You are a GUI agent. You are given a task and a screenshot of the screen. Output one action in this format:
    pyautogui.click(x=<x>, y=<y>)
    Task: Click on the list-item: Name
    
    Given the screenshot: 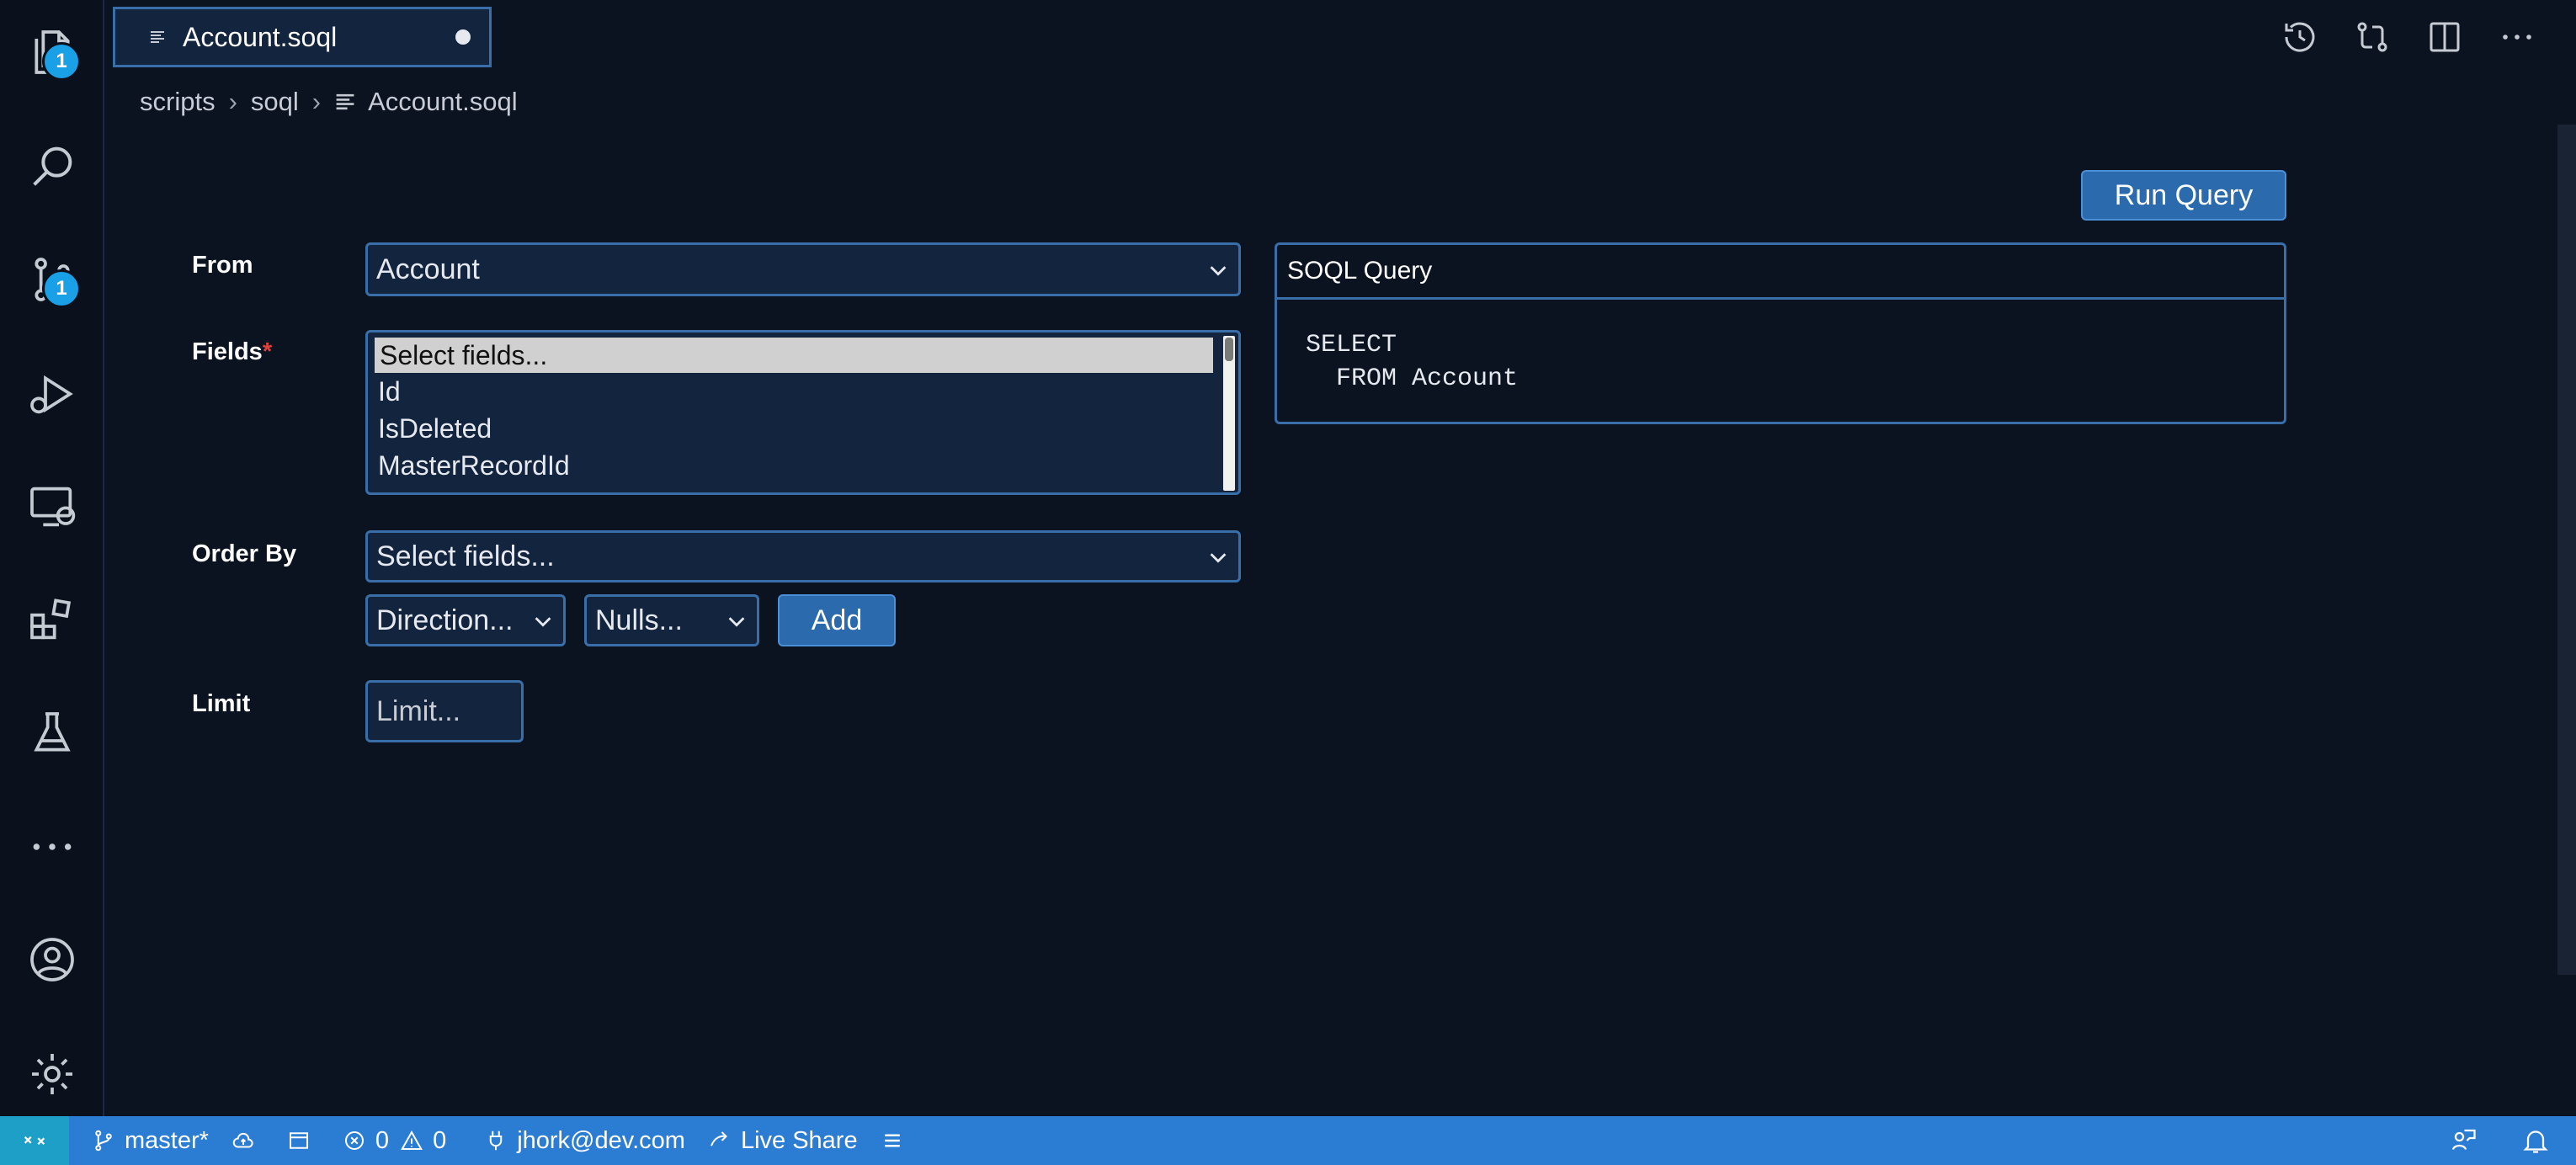 What is the action you would take?
    pyautogui.click(x=803, y=488)
    